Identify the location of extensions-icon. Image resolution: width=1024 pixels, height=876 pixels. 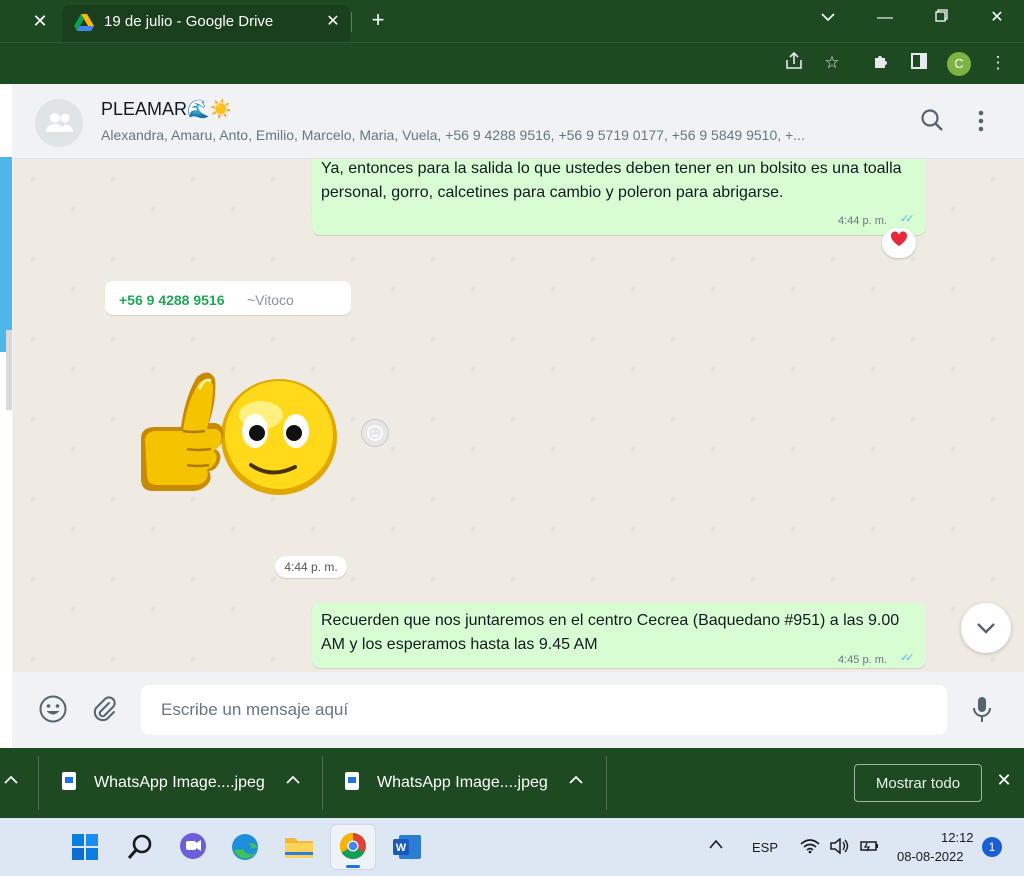
(881, 63).